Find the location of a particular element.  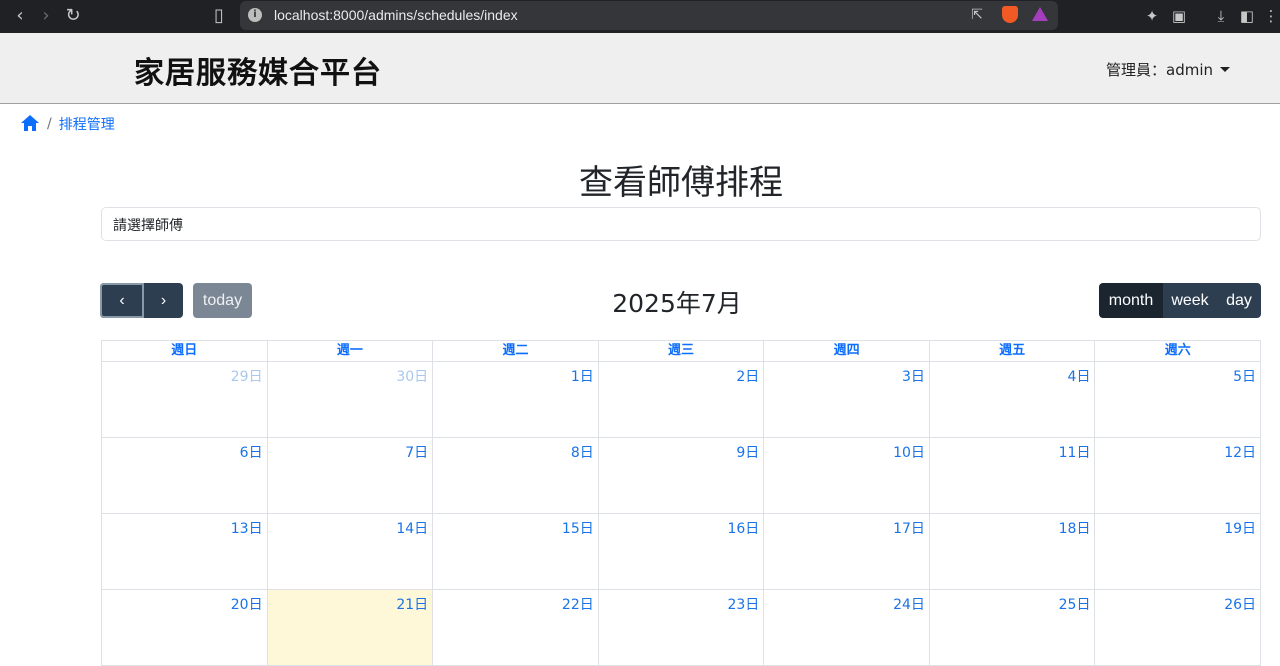

day-number-link: 30日 is located at coordinates (412, 376).